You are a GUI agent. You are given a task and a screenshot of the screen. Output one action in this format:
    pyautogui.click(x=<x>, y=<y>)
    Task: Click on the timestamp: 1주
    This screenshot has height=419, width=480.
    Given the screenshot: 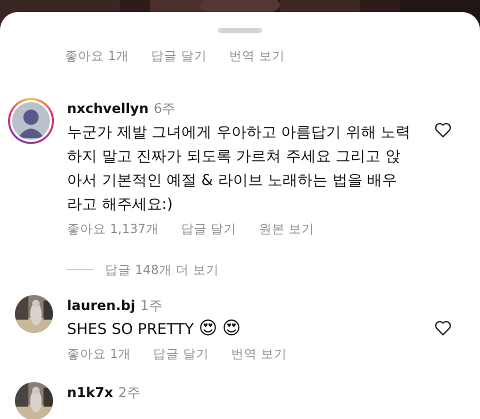 What is the action you would take?
    pyautogui.click(x=151, y=306)
    